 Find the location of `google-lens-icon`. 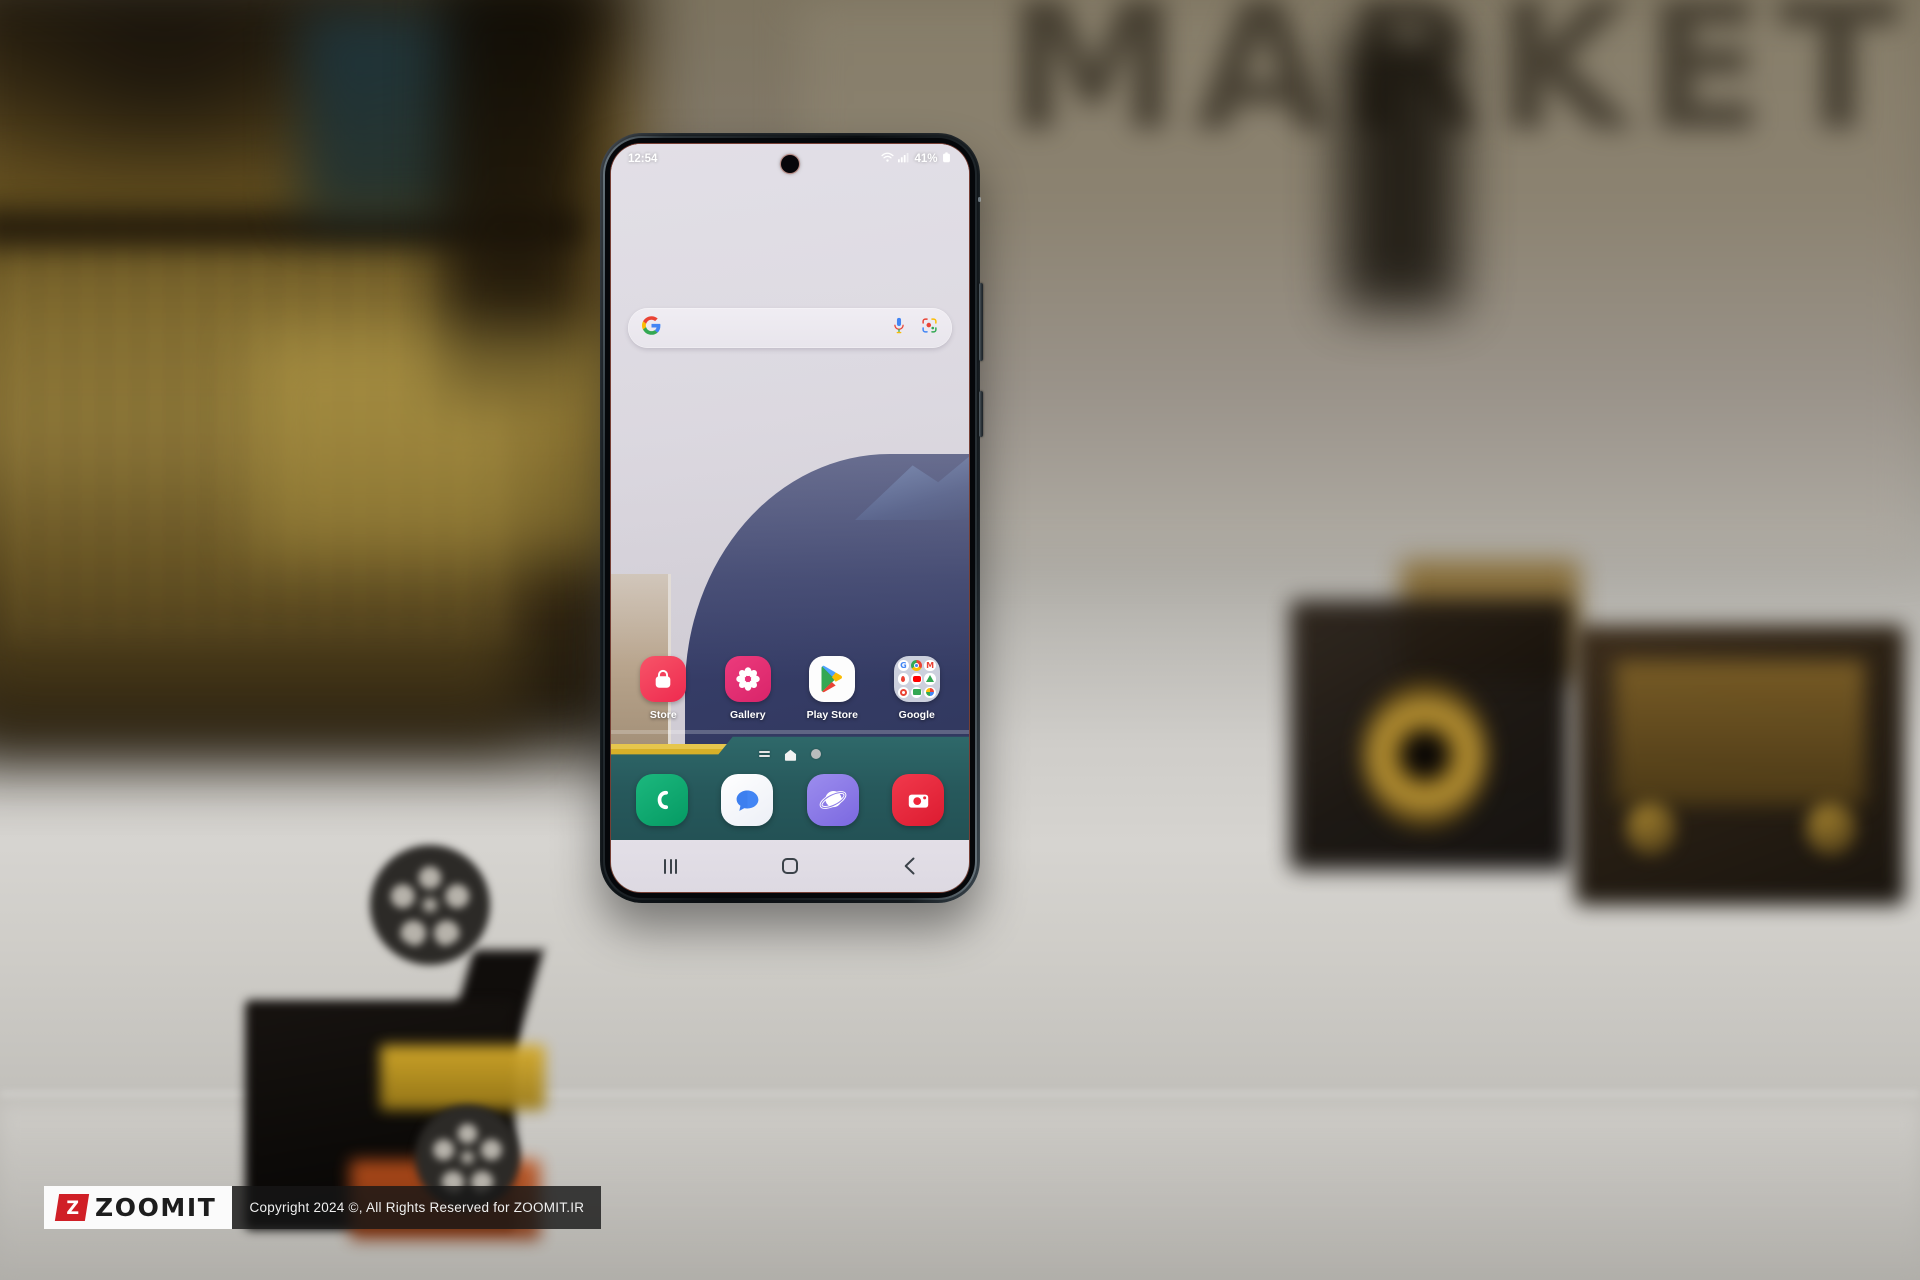

google-lens-icon is located at coordinates (929, 328).